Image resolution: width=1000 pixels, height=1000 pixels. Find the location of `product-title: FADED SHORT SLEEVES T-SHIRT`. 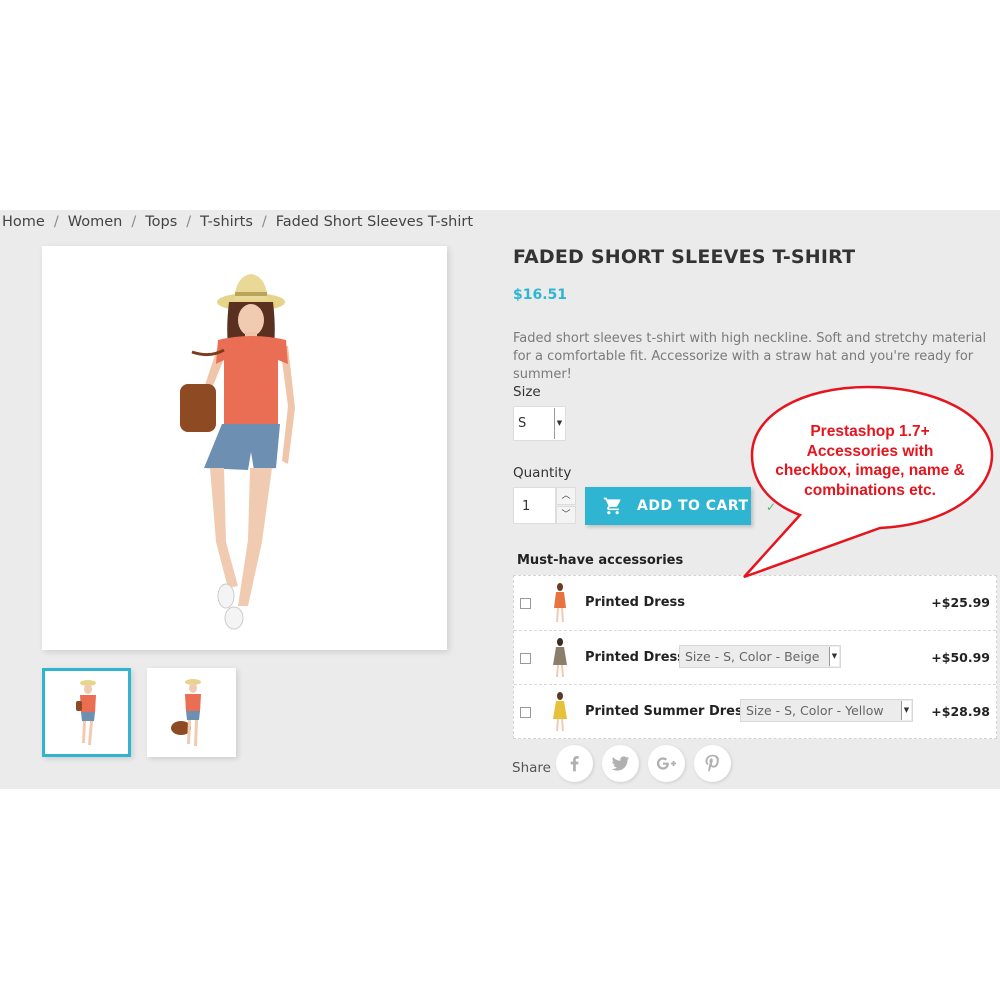

product-title: FADED SHORT SLEEVES T-SHIRT is located at coordinates (684, 257).